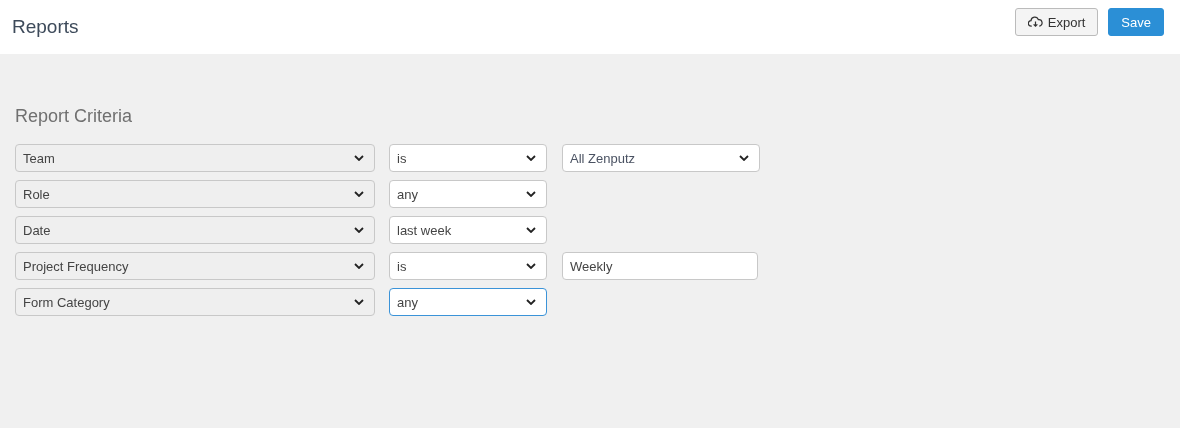 The image size is (1180, 428). Describe the element at coordinates (195, 266) in the screenshot. I see `field-select: Project Frequency` at that location.